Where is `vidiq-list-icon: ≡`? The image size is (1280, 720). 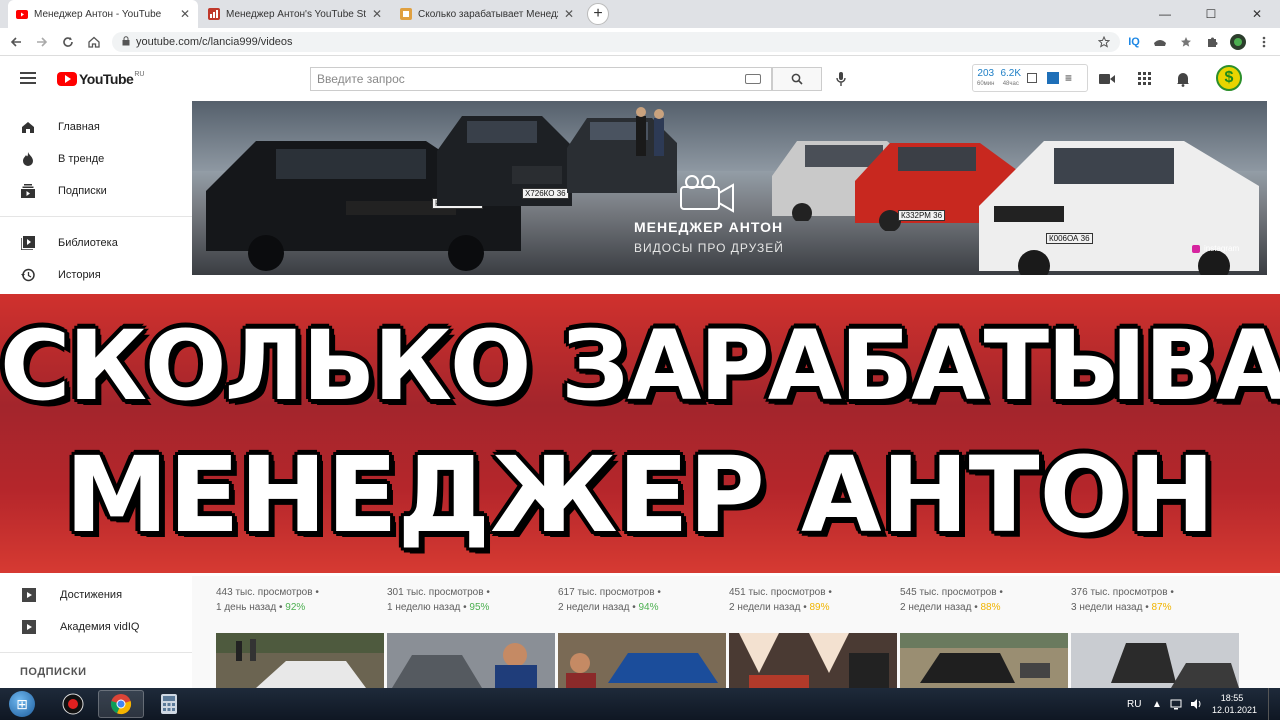
vidiq-list-icon: ≡ is located at coordinates (1068, 78).